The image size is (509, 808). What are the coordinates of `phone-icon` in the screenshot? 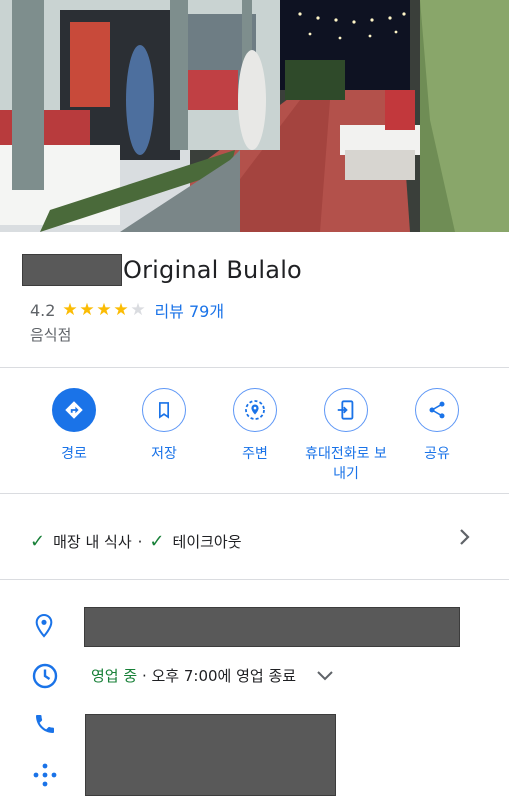 It's located at (45, 726).